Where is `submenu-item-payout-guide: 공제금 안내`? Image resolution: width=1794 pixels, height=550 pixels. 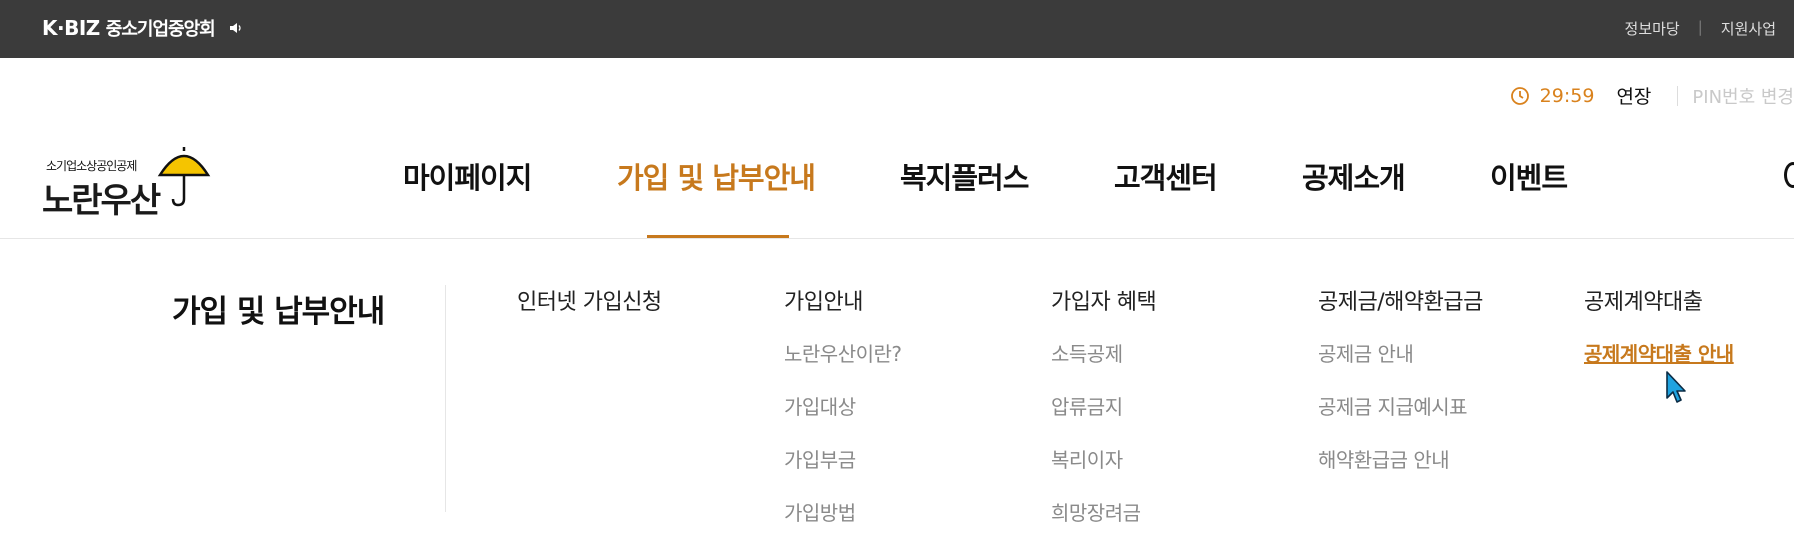
submenu-item-payout-guide: 공제금 안내 is located at coordinates (1400, 364).